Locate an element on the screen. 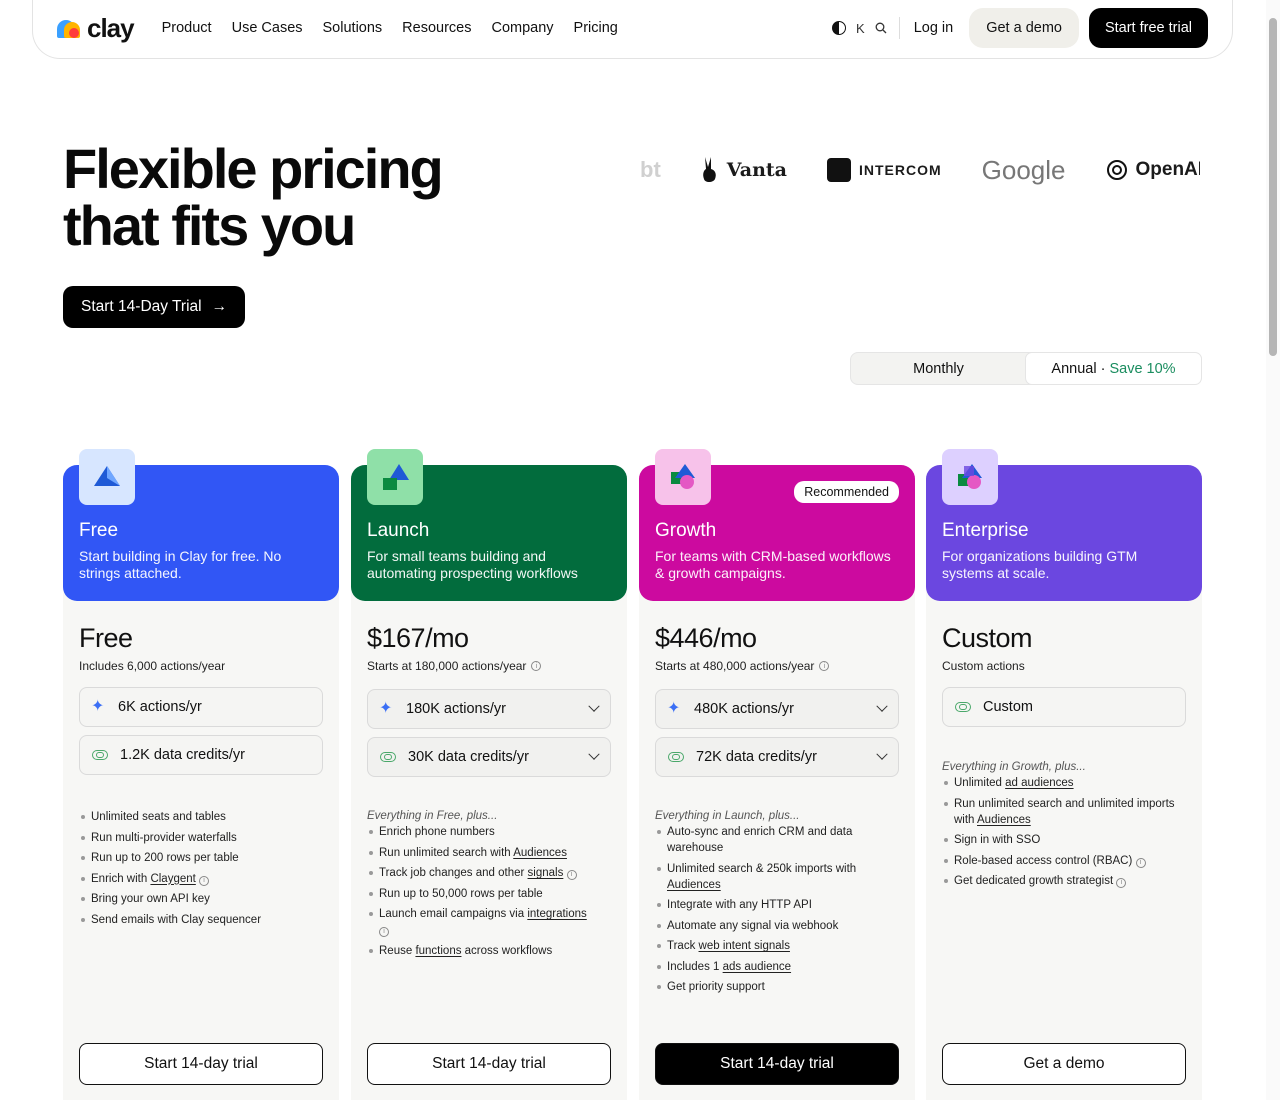 Image resolution: width=1280 pixels, height=1100 pixels. start-trial-button-free: Start 14-day trial is located at coordinates (201, 1064).